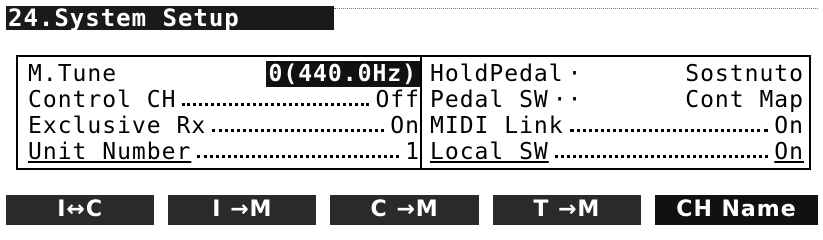 The height and width of the screenshot is (240, 823). I want to click on param-label: Local SW, so click(489, 152).